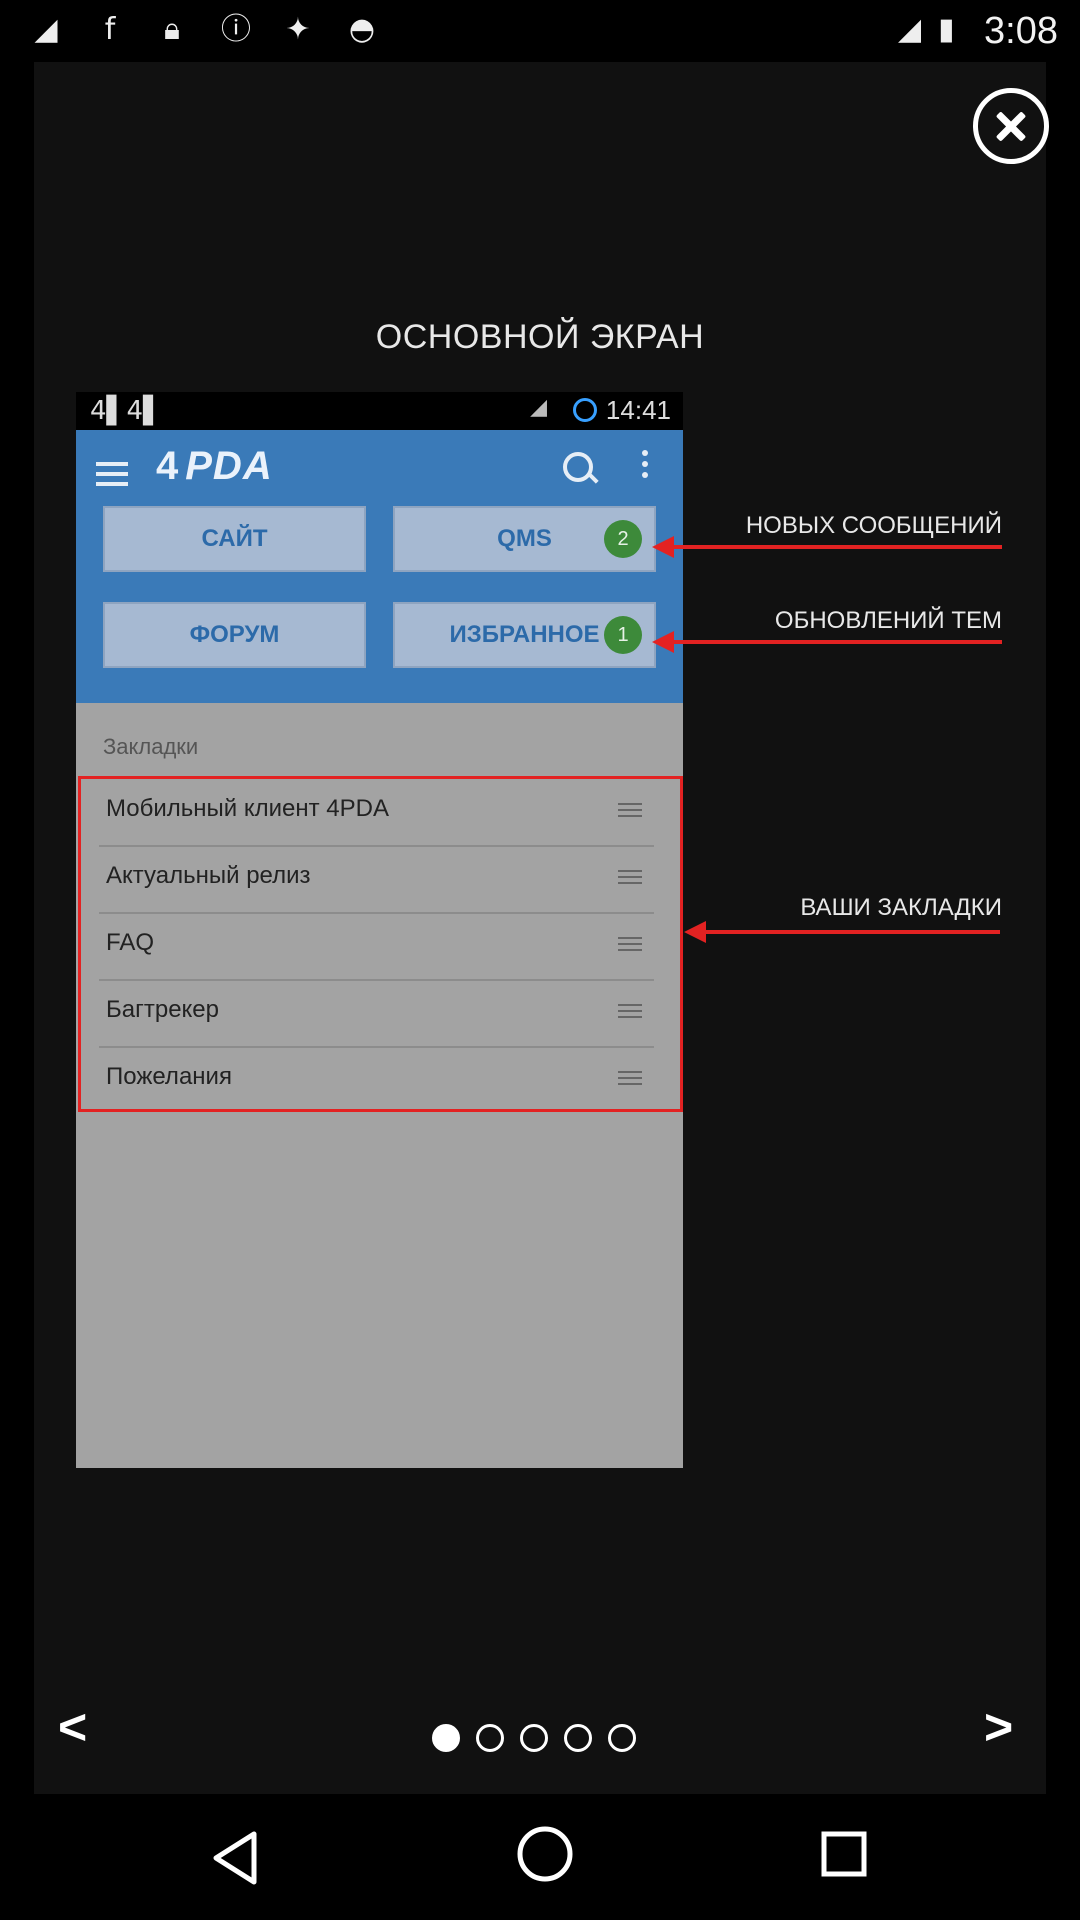  What do you see at coordinates (376, 813) in the screenshot?
I see `list-item: Мобильный клиент 4PDA` at bounding box center [376, 813].